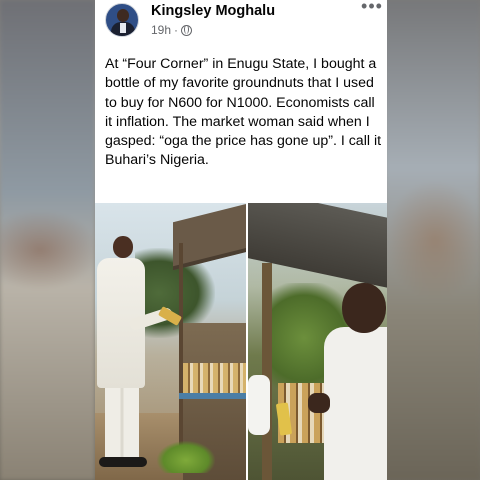 This screenshot has width=480, height=480. What do you see at coordinates (259, 405) in the screenshot?
I see `person-arm` at bounding box center [259, 405].